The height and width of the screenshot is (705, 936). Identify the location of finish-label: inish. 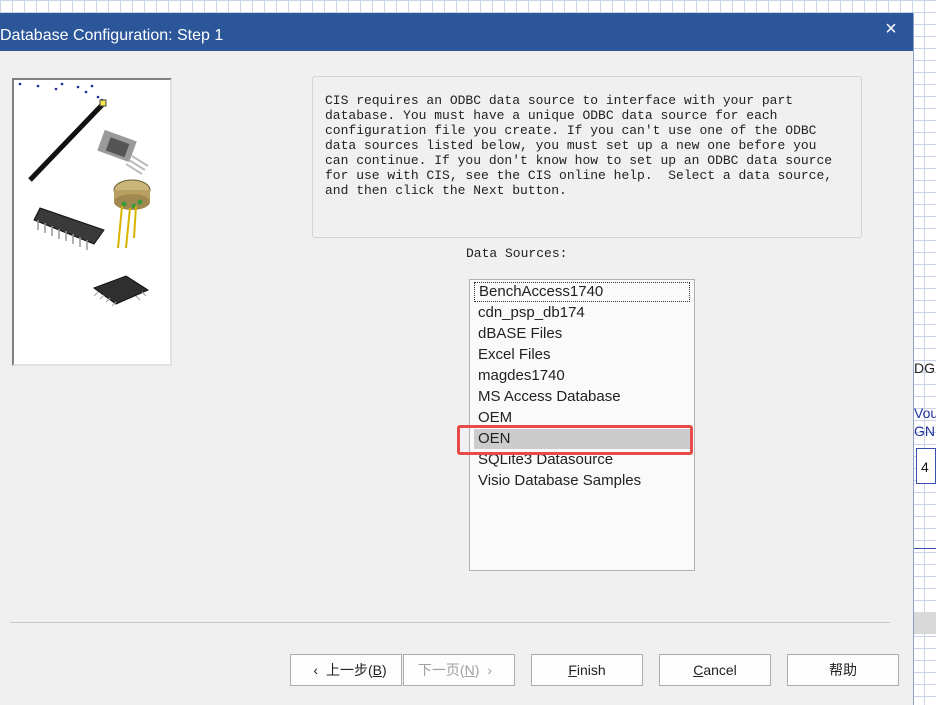
(591, 670).